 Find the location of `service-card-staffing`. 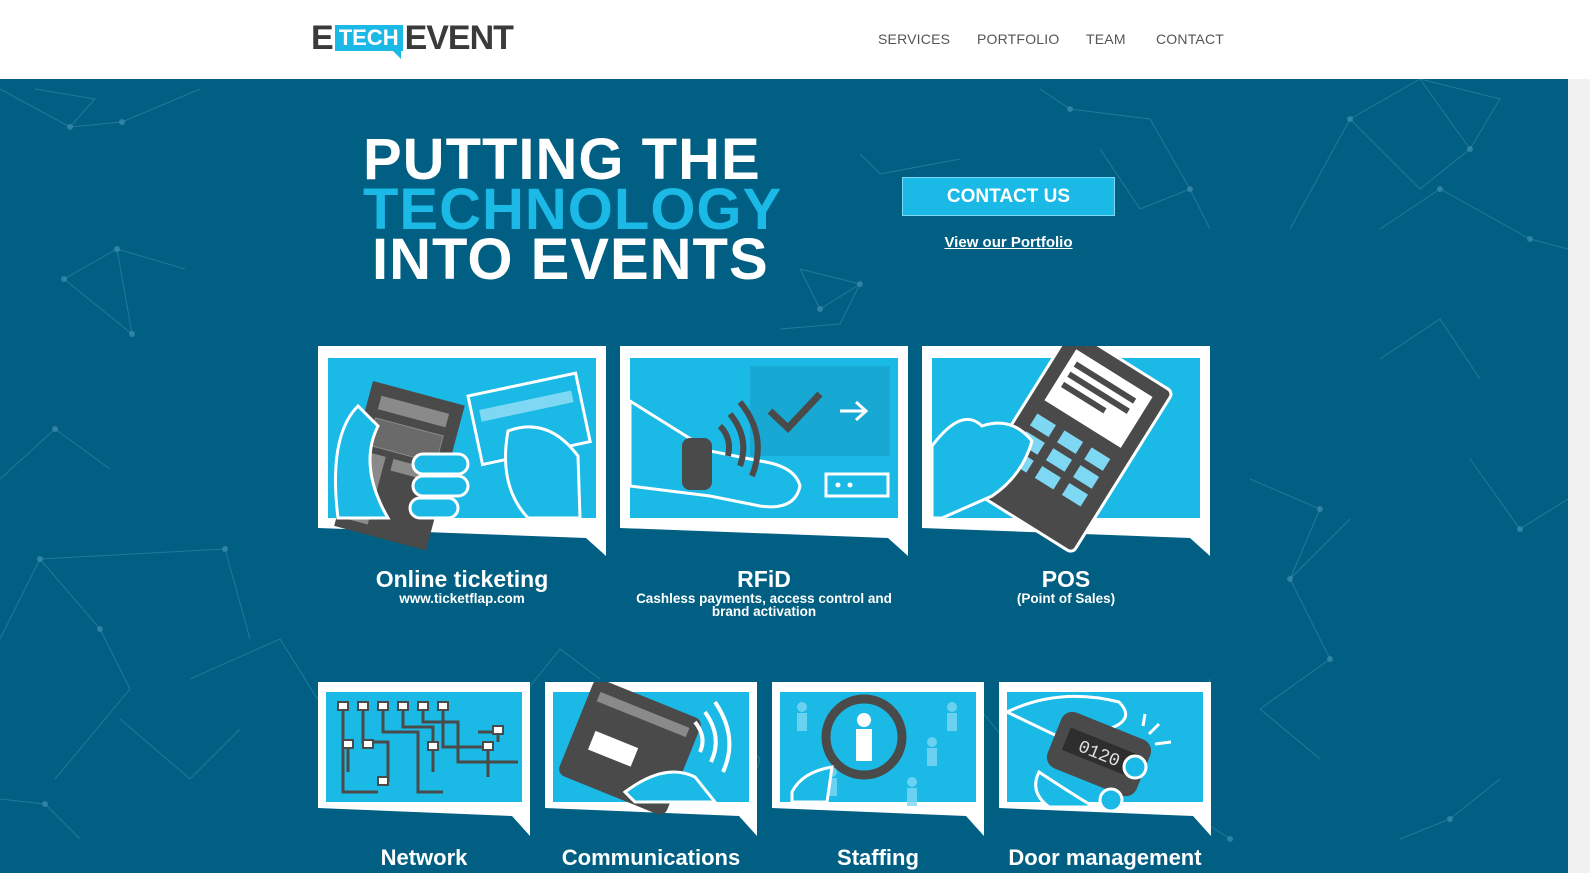

service-card-staffing is located at coordinates (879, 760).